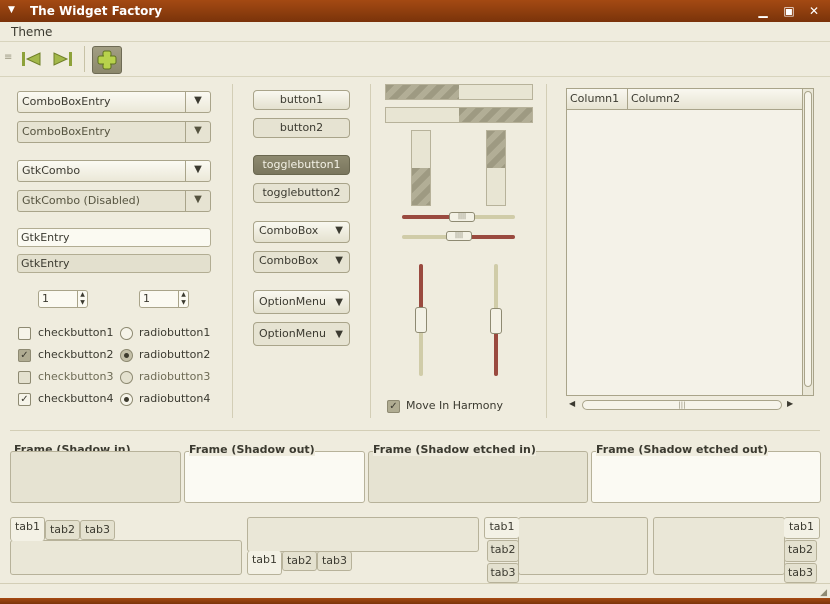 Image resolution: width=830 pixels, height=604 pixels. What do you see at coordinates (823, 593) in the screenshot?
I see `resize-grip-icon: ◢` at bounding box center [823, 593].